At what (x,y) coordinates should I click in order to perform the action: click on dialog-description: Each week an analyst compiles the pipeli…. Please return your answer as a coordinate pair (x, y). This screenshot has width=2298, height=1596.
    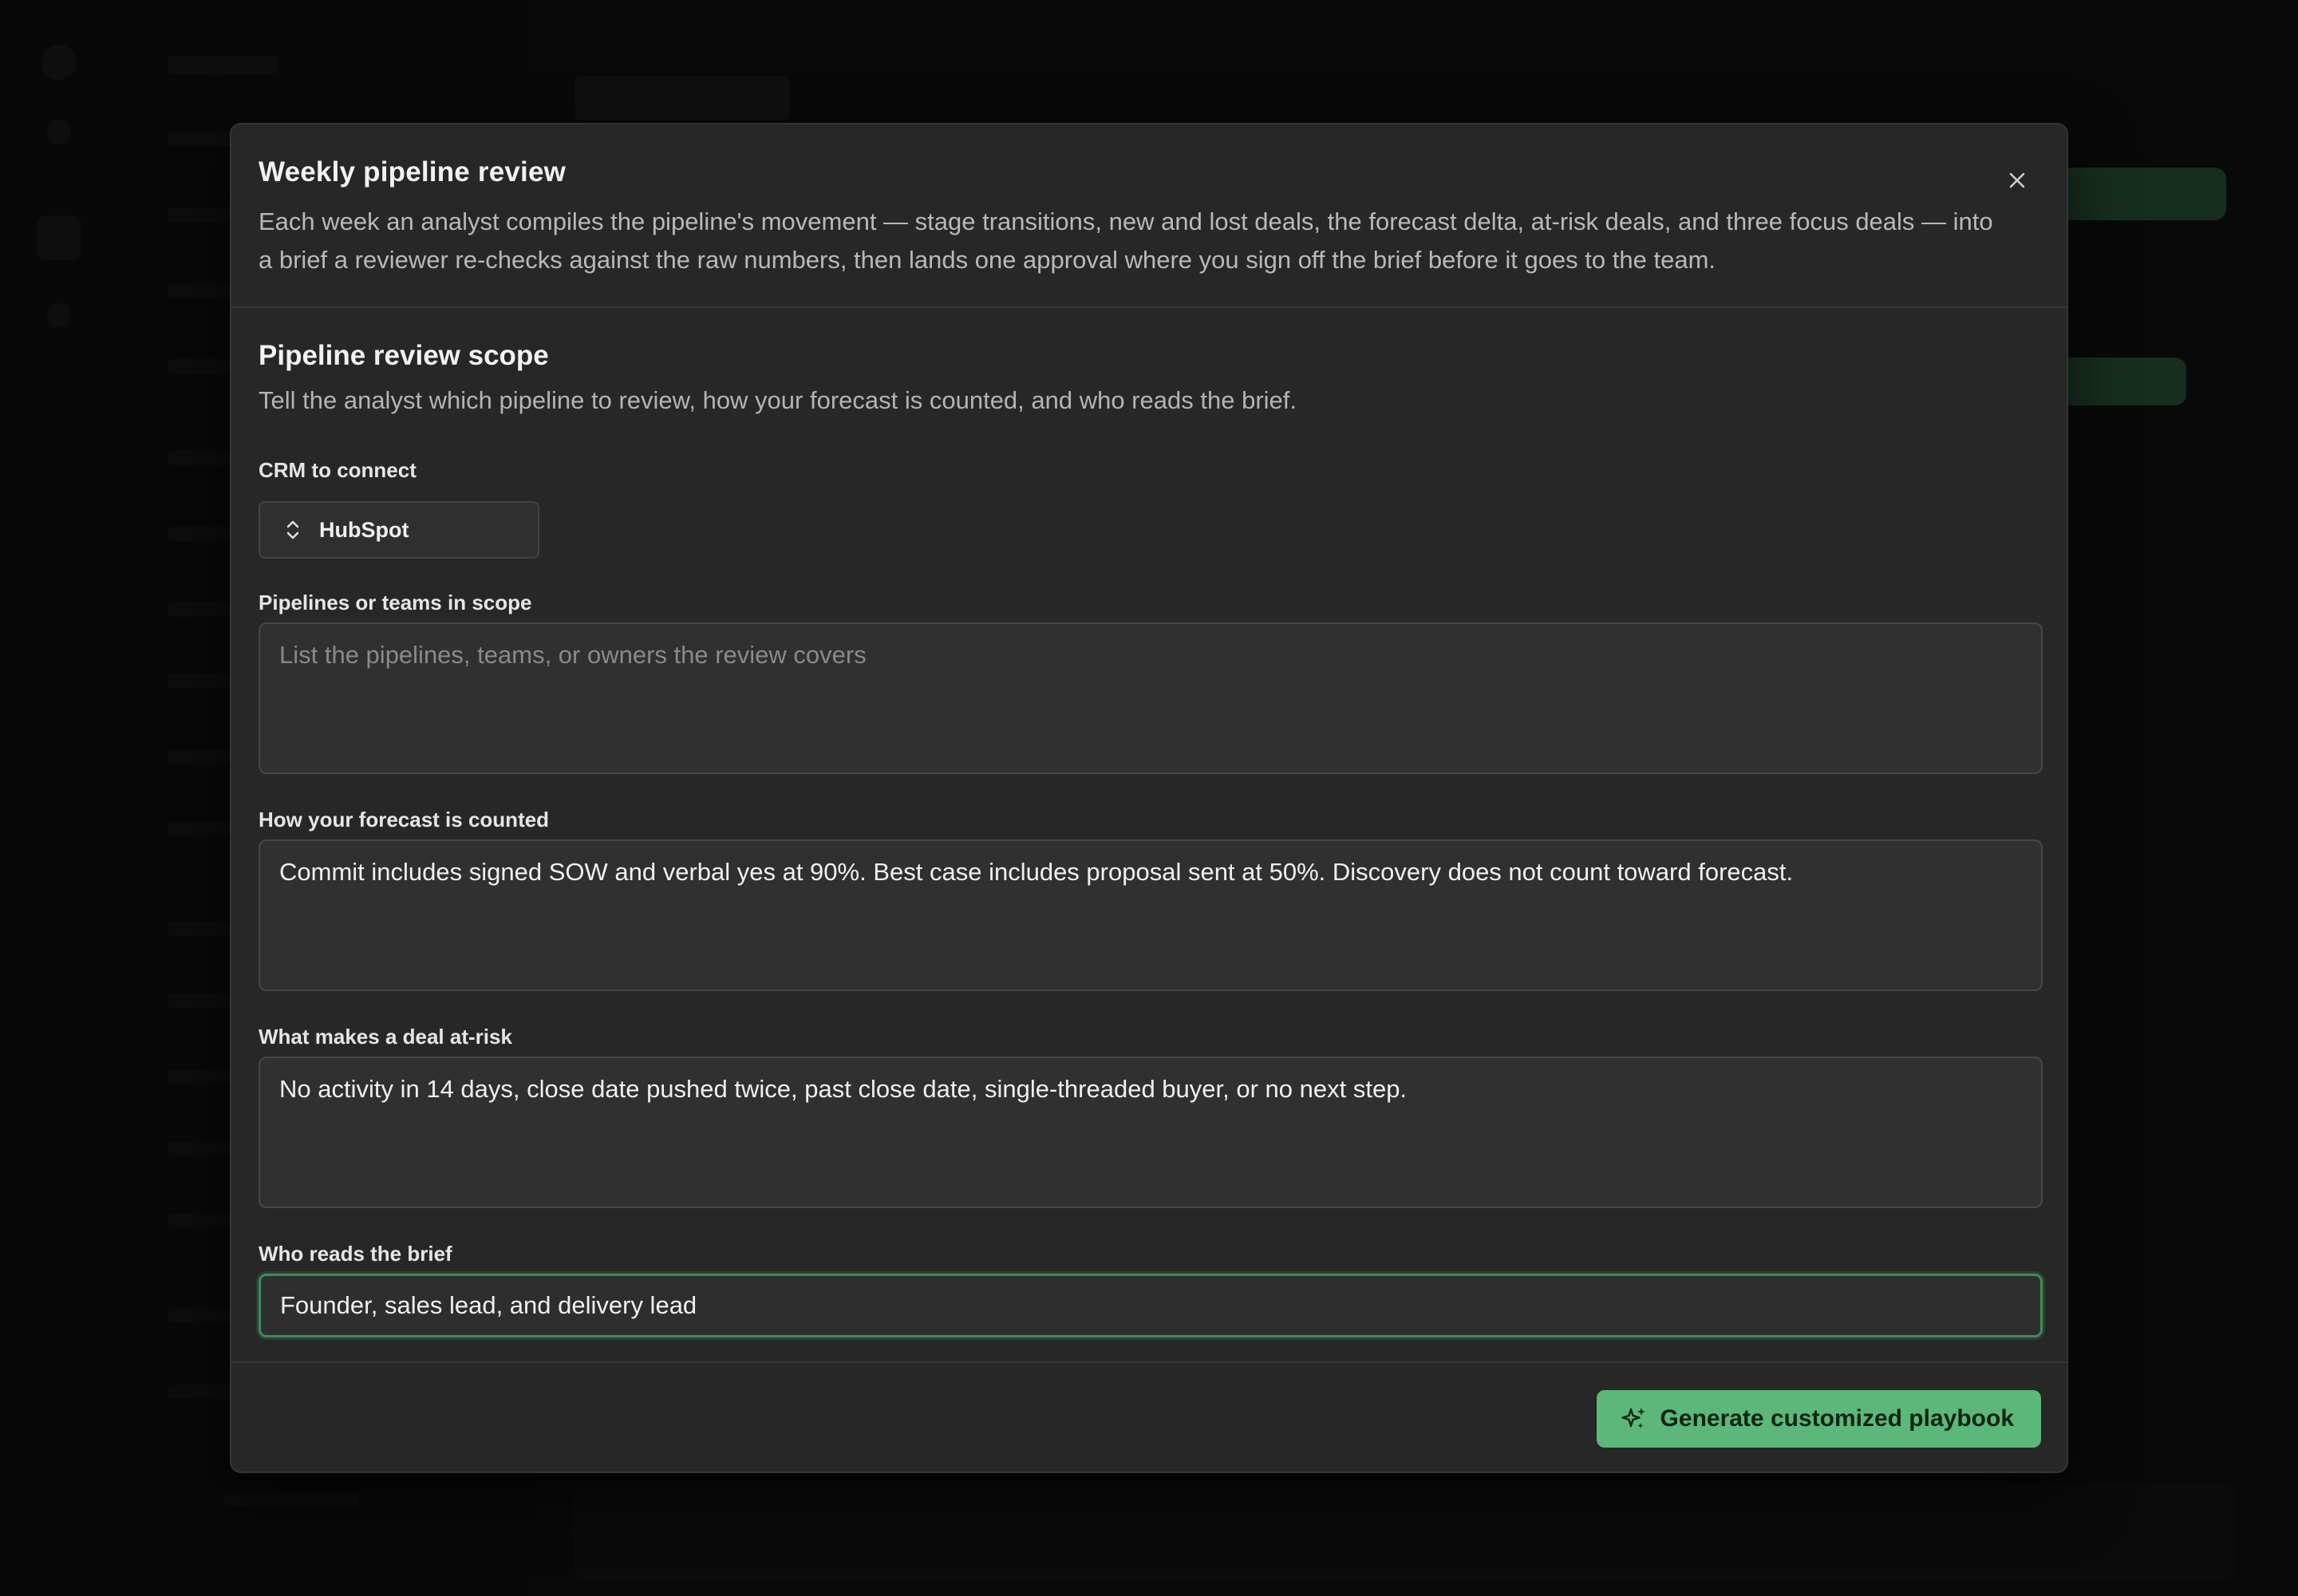
    Looking at the image, I should click on (1126, 241).